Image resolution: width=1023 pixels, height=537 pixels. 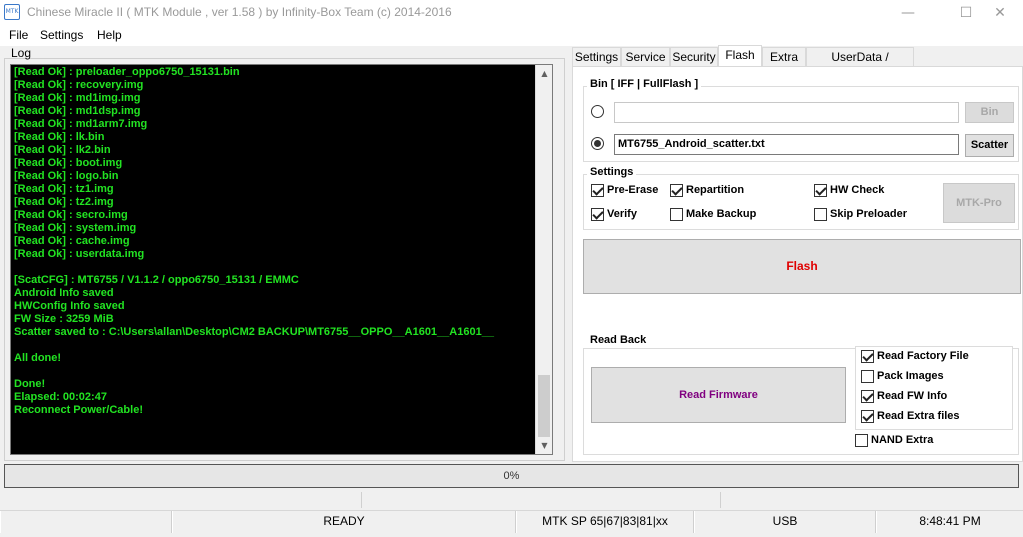 I want to click on tab-service: Service, so click(x=645, y=57).